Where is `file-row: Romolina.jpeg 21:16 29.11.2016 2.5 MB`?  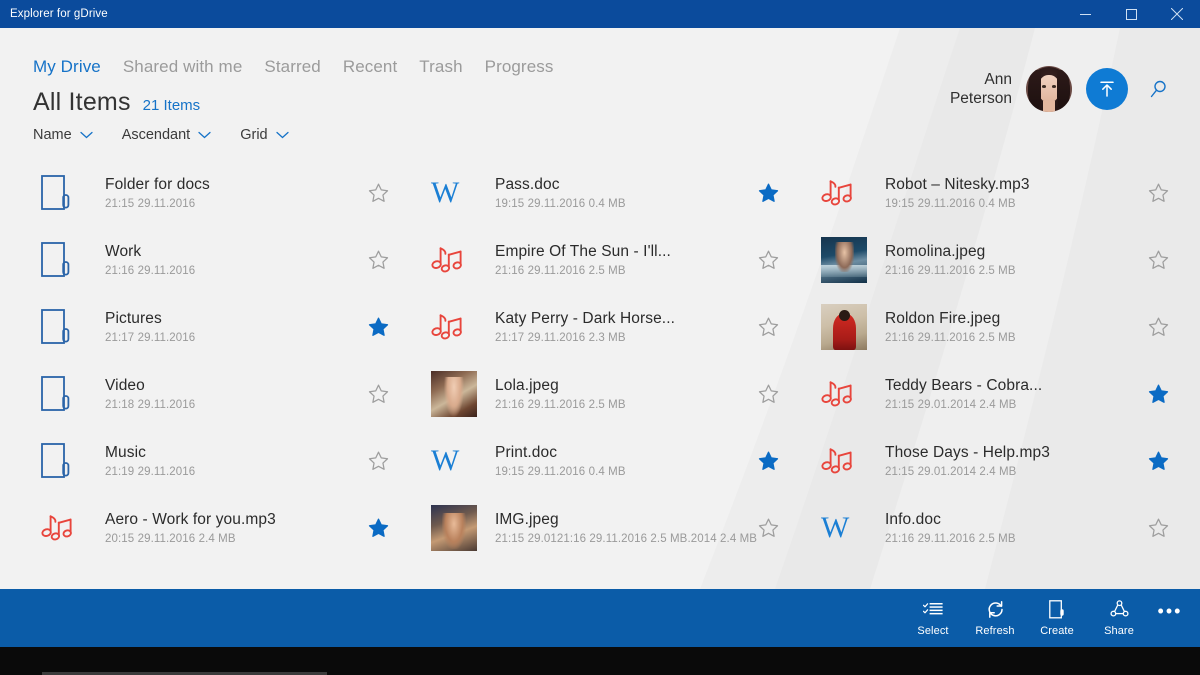 file-row: Romolina.jpeg 21:16 29.11.2016 2.5 MB is located at coordinates (1006, 259).